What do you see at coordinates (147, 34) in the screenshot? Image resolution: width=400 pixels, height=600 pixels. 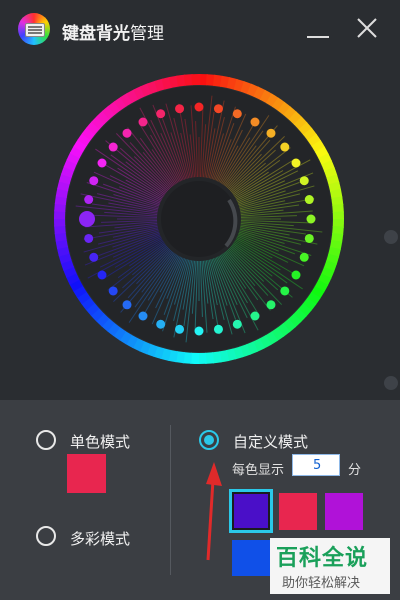 I see `window-title-rest: 管理` at bounding box center [147, 34].